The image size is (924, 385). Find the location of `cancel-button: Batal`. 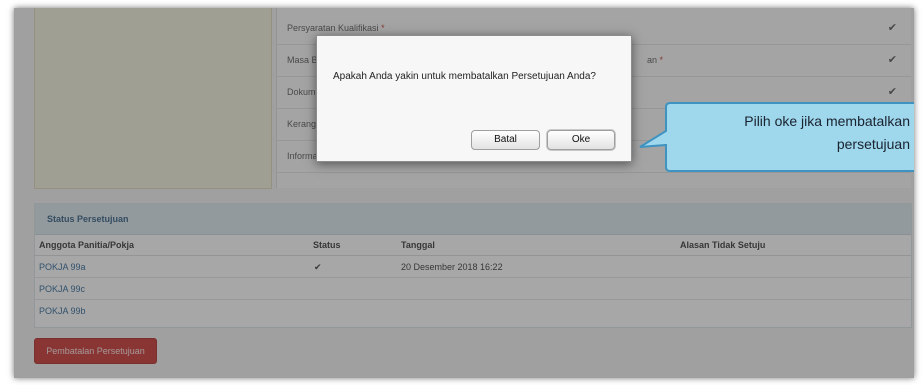

cancel-button: Batal is located at coordinates (505, 140).